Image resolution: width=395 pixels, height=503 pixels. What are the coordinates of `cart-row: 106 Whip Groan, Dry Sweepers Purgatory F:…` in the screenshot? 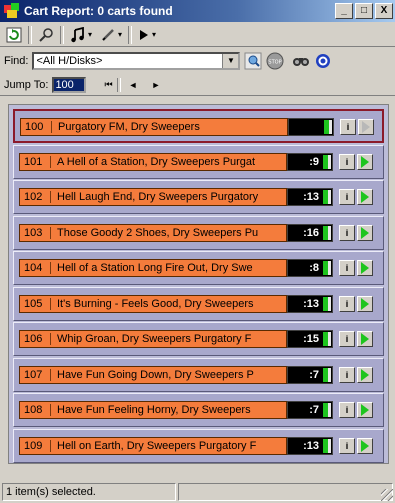 It's located at (198, 339).